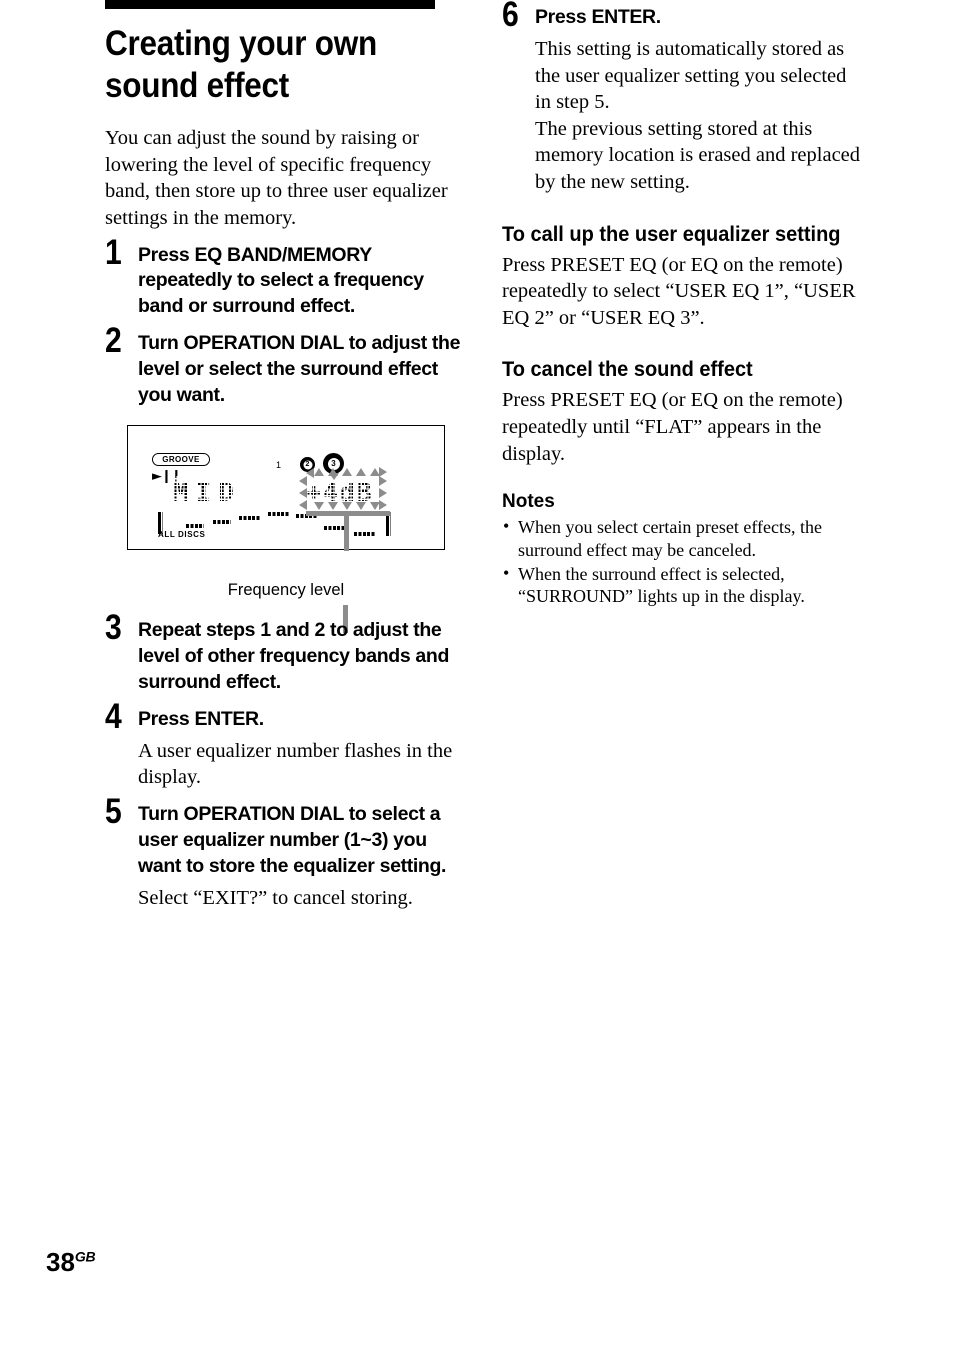 The height and width of the screenshot is (1357, 954). What do you see at coordinates (182, 535) in the screenshot?
I see `all-discs-indicator: ALL DISCS` at bounding box center [182, 535].